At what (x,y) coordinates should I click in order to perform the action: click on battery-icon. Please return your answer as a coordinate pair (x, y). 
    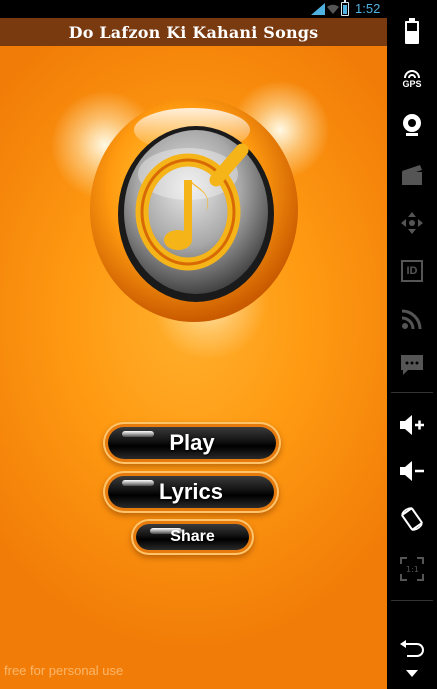
    Looking at the image, I should click on (412, 31).